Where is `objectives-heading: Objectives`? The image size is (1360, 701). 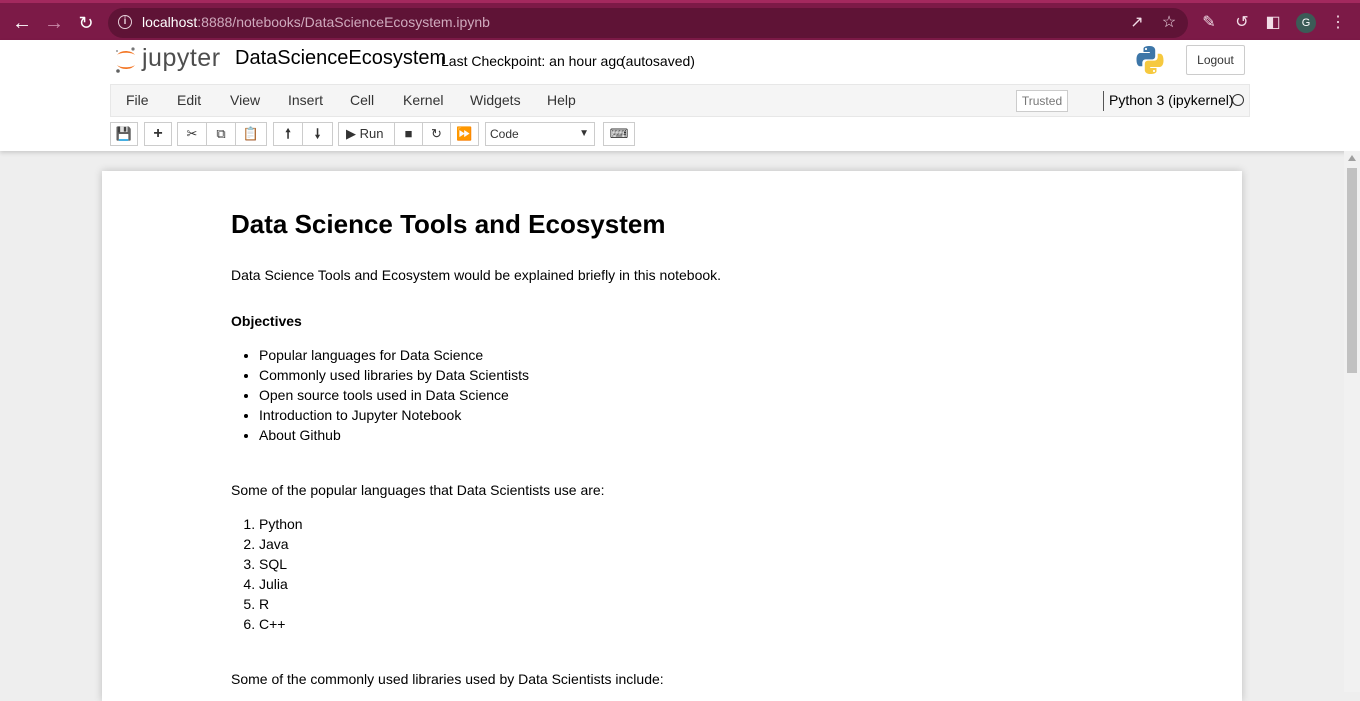
objectives-heading: Objectives is located at coordinates (266, 321).